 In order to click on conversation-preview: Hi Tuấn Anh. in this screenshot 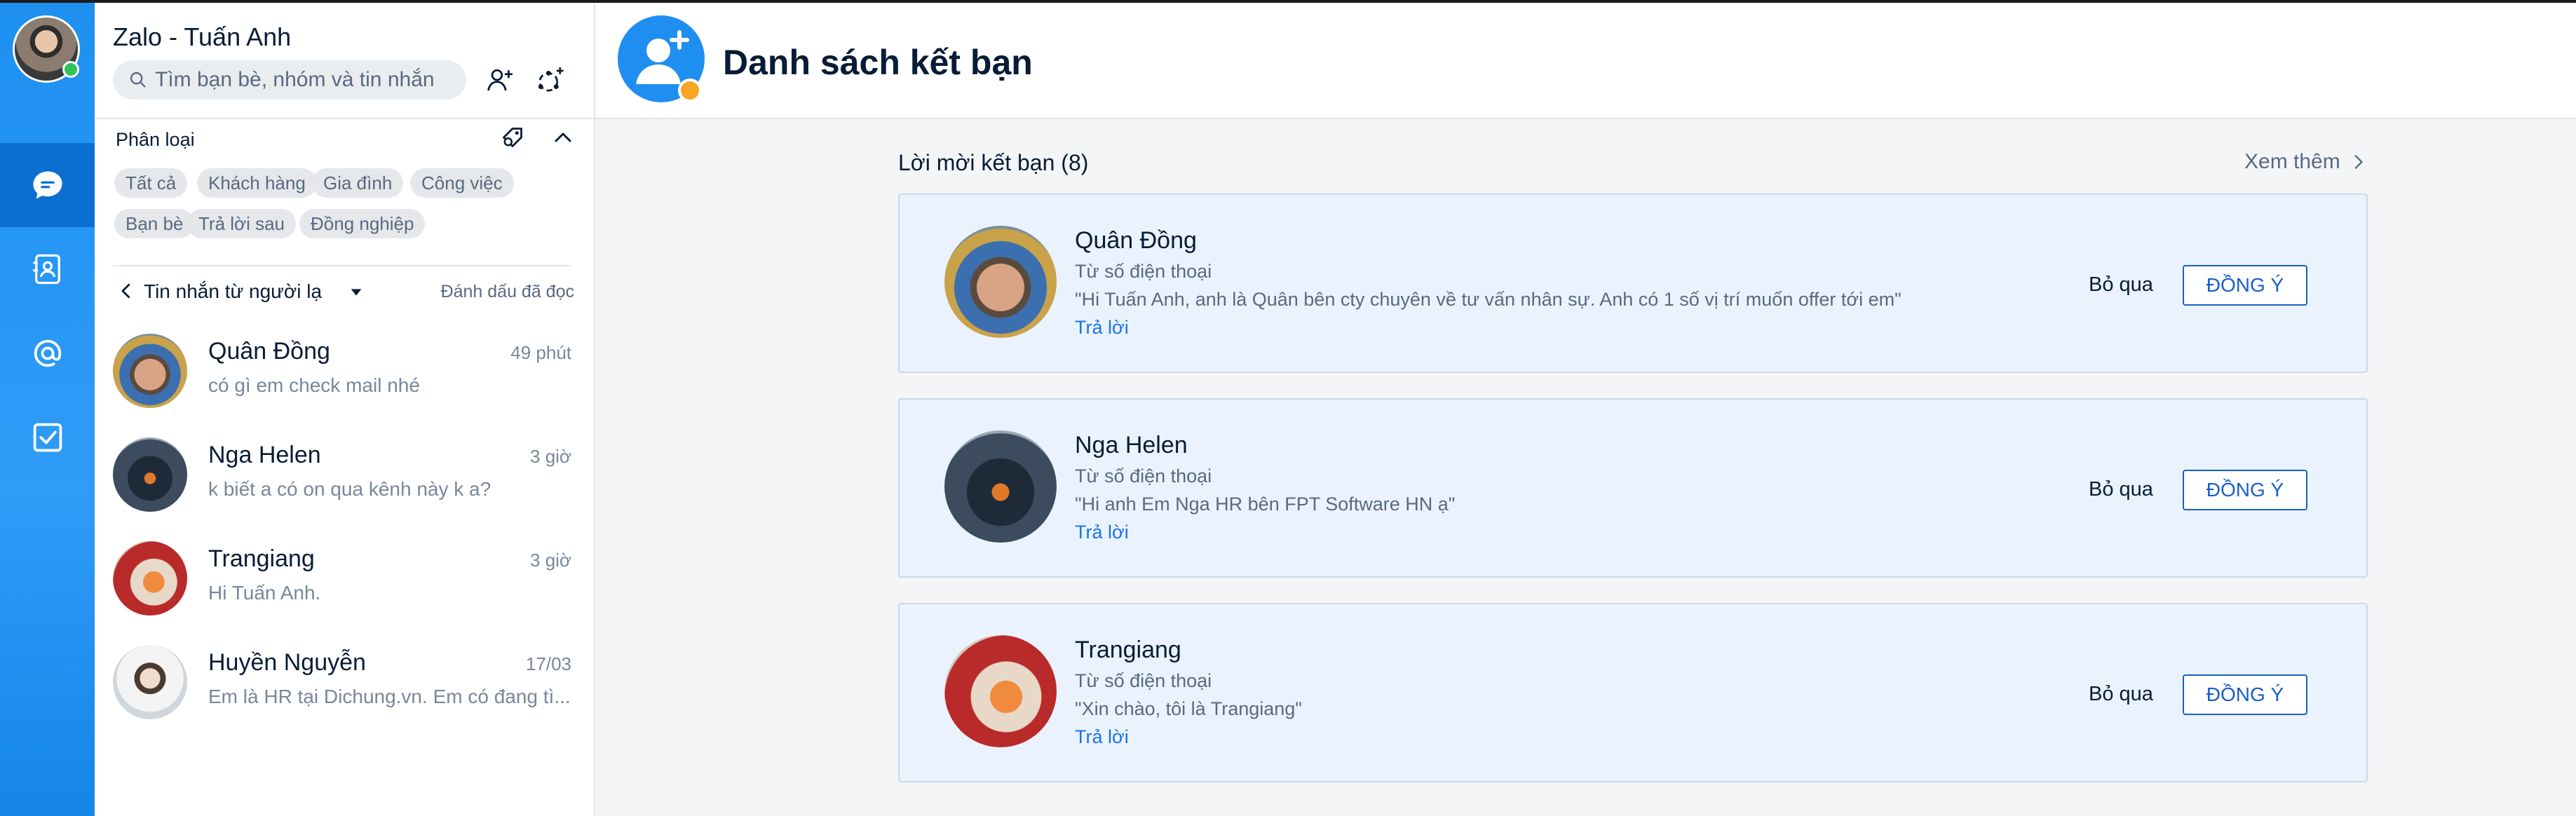, I will do `click(264, 593)`.